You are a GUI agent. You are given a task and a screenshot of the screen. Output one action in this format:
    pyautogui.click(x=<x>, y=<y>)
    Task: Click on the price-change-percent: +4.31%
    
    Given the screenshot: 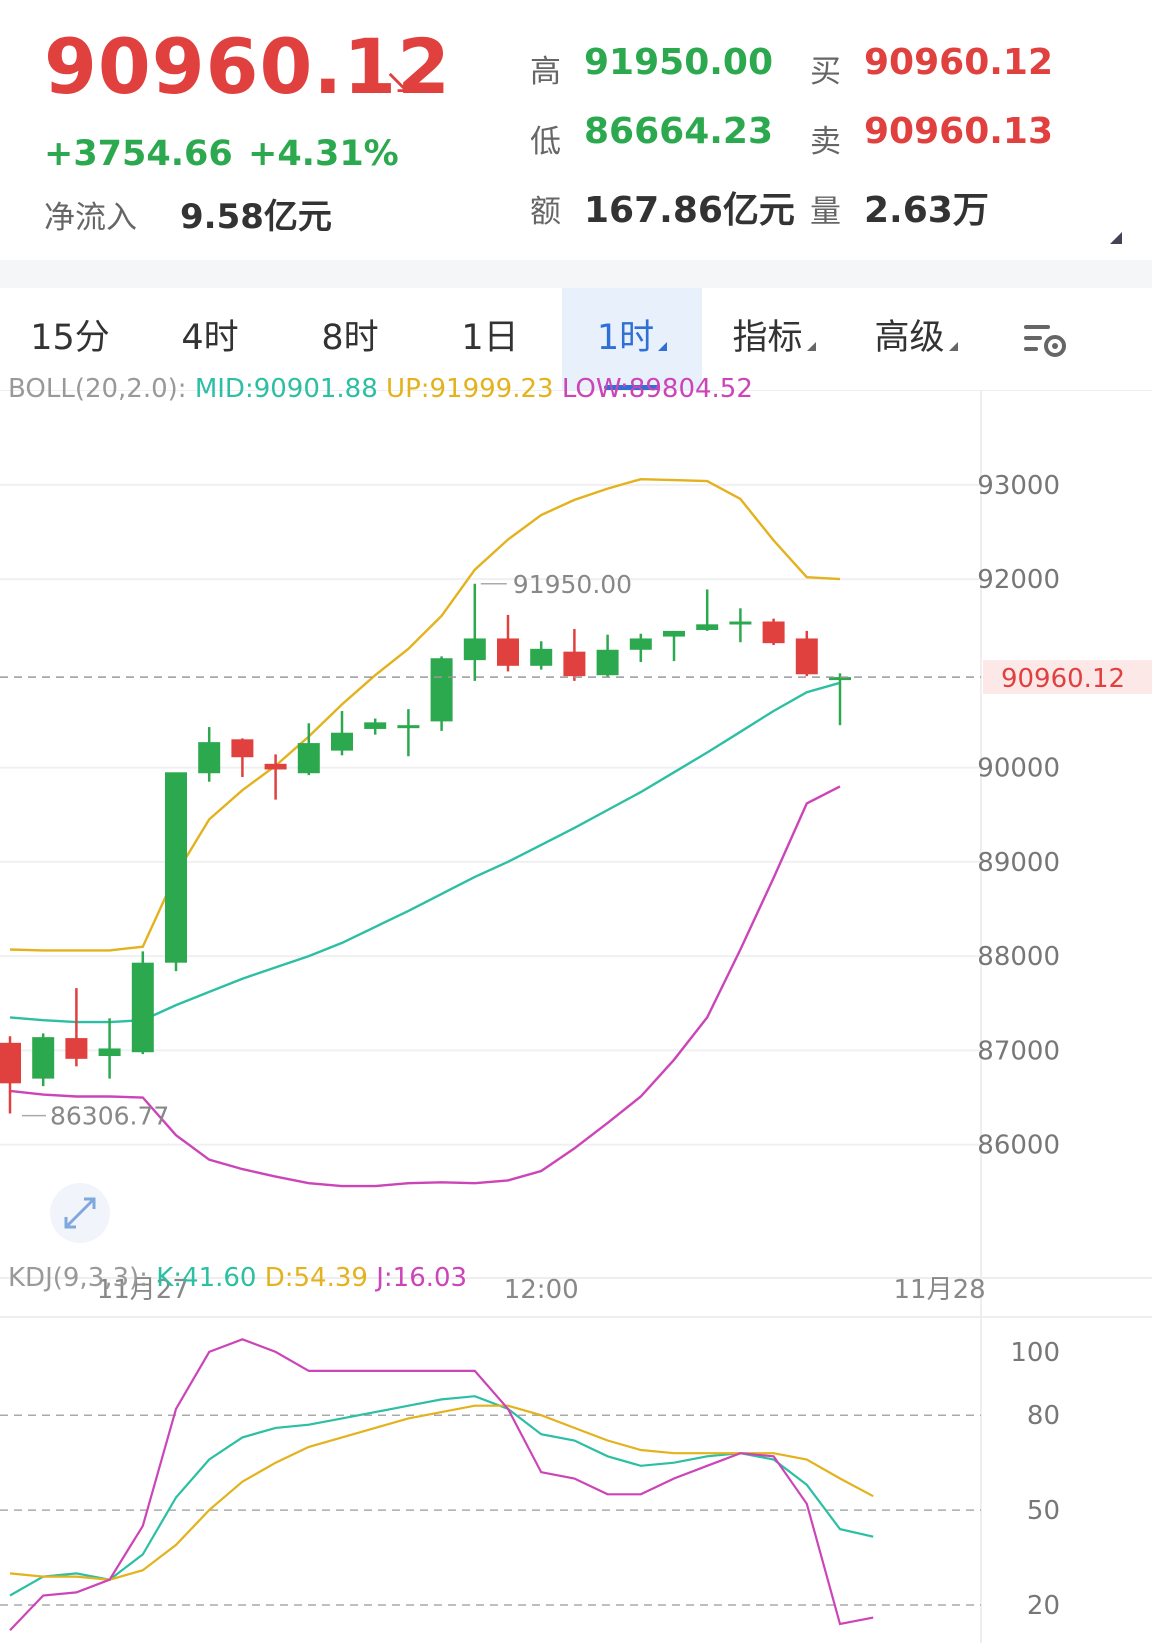 What is the action you would take?
    pyautogui.click(x=323, y=154)
    